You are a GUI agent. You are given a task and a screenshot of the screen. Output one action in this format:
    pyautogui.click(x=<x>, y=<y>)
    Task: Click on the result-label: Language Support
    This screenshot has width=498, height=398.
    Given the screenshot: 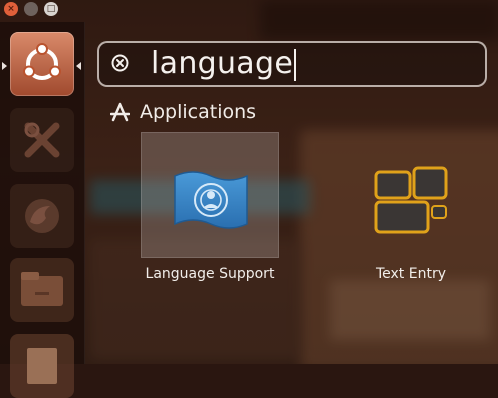 What is the action you would take?
    pyautogui.click(x=210, y=274)
    